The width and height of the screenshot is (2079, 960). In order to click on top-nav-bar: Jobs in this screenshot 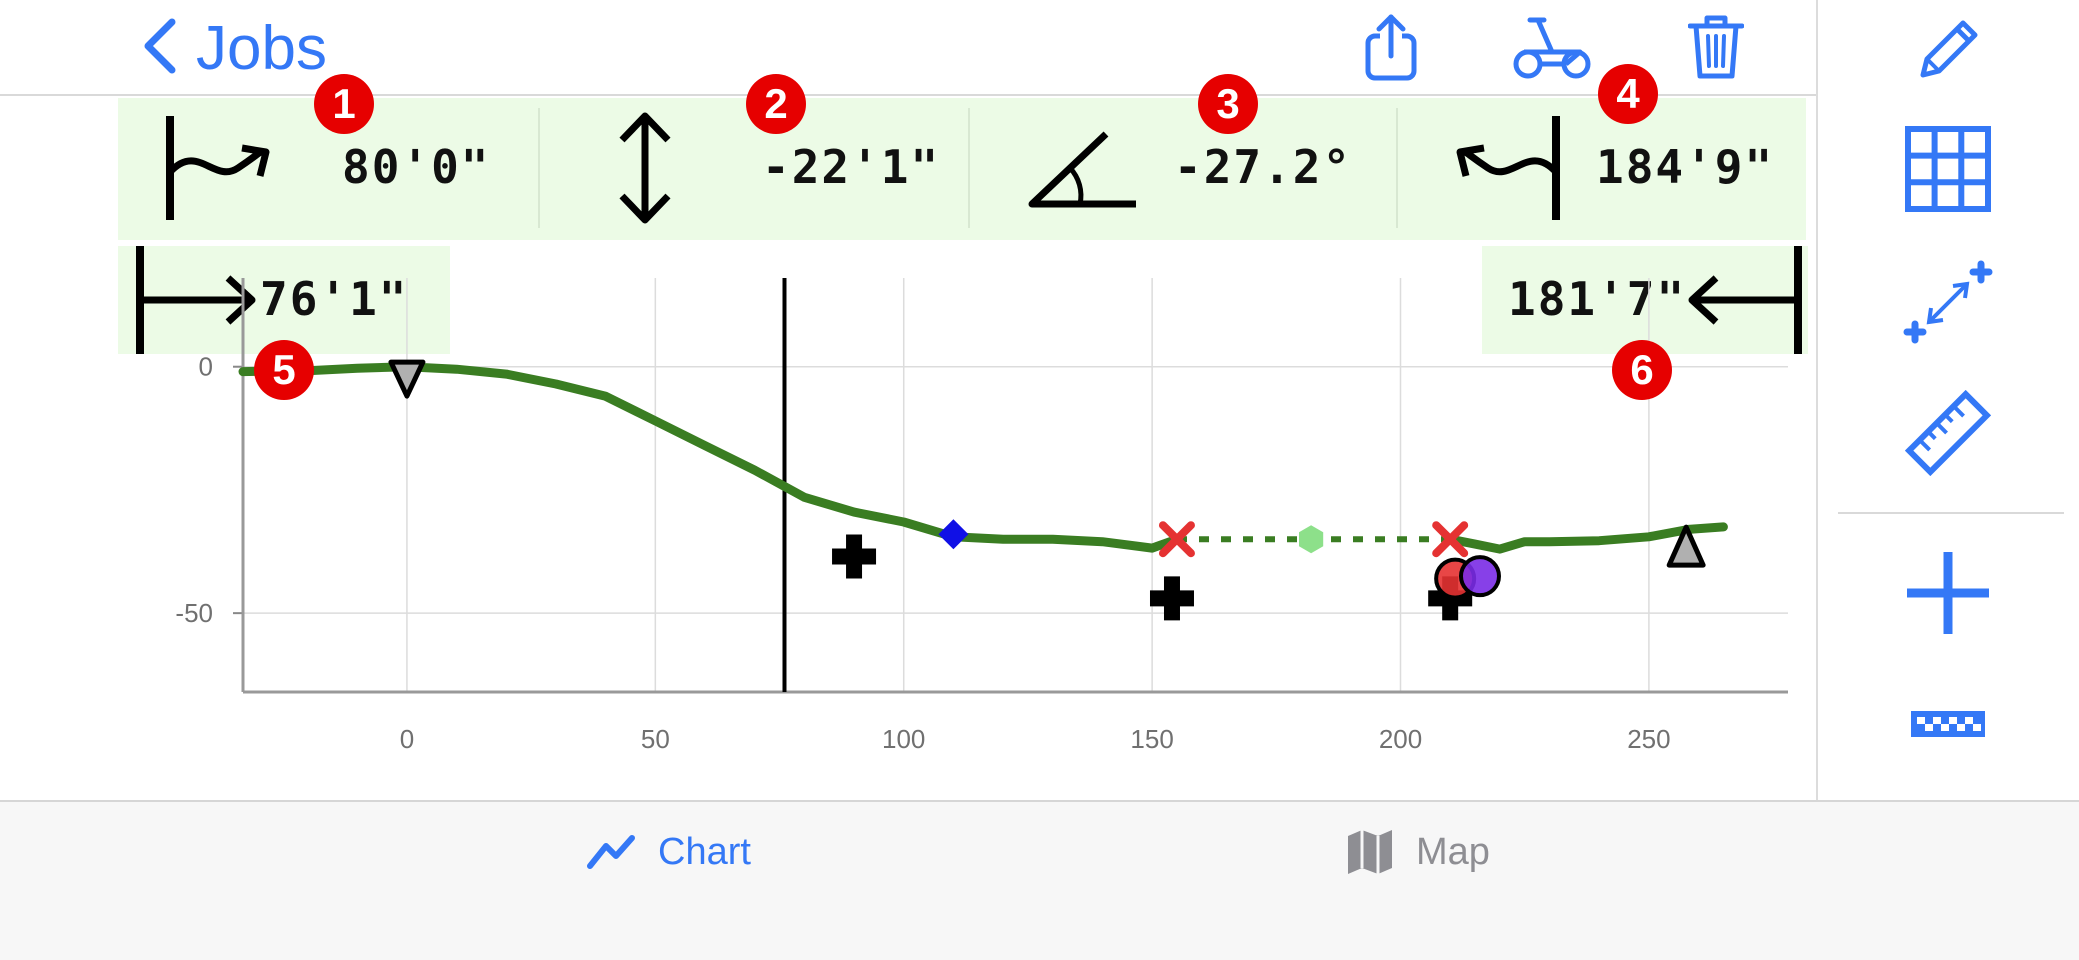, I will do `click(908, 48)`.